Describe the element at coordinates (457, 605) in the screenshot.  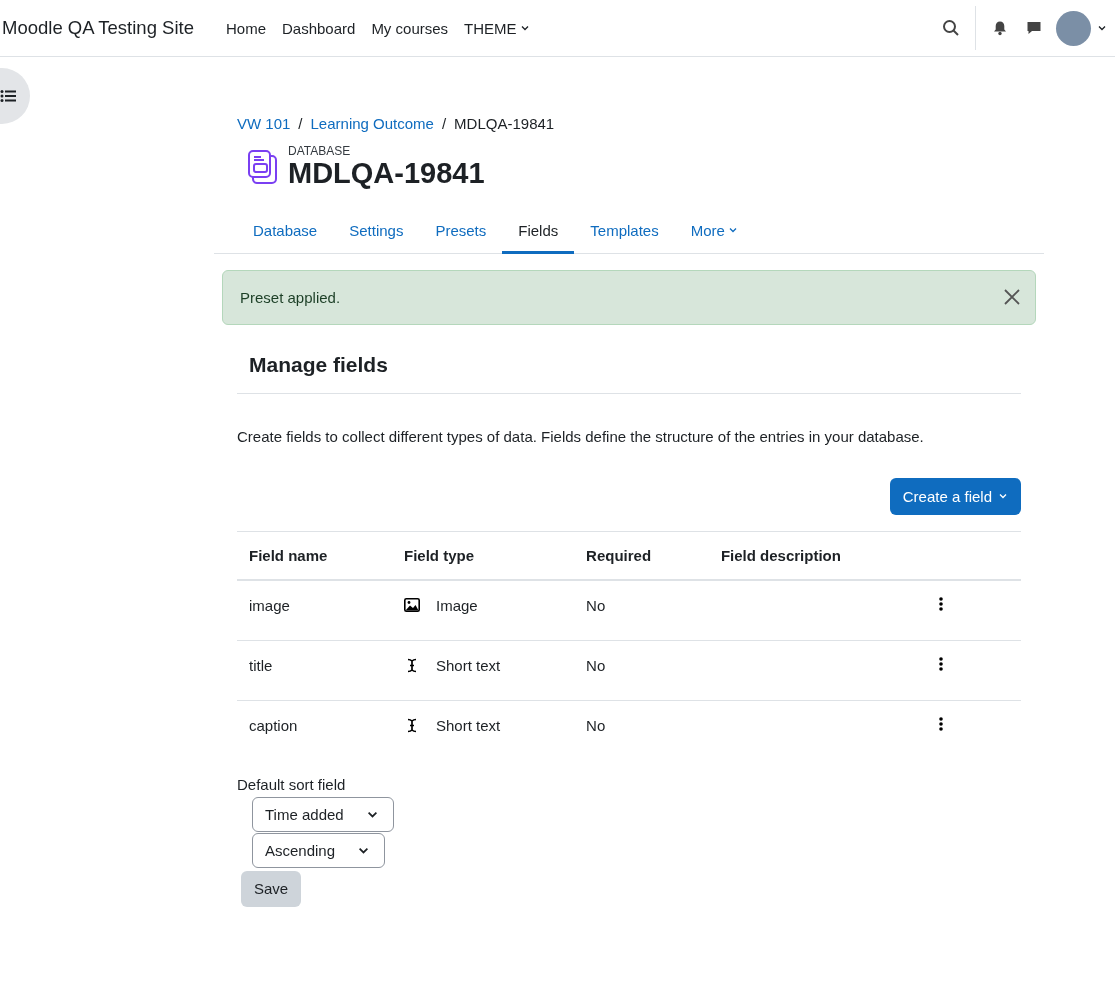
I see `field-type-text: Image` at that location.